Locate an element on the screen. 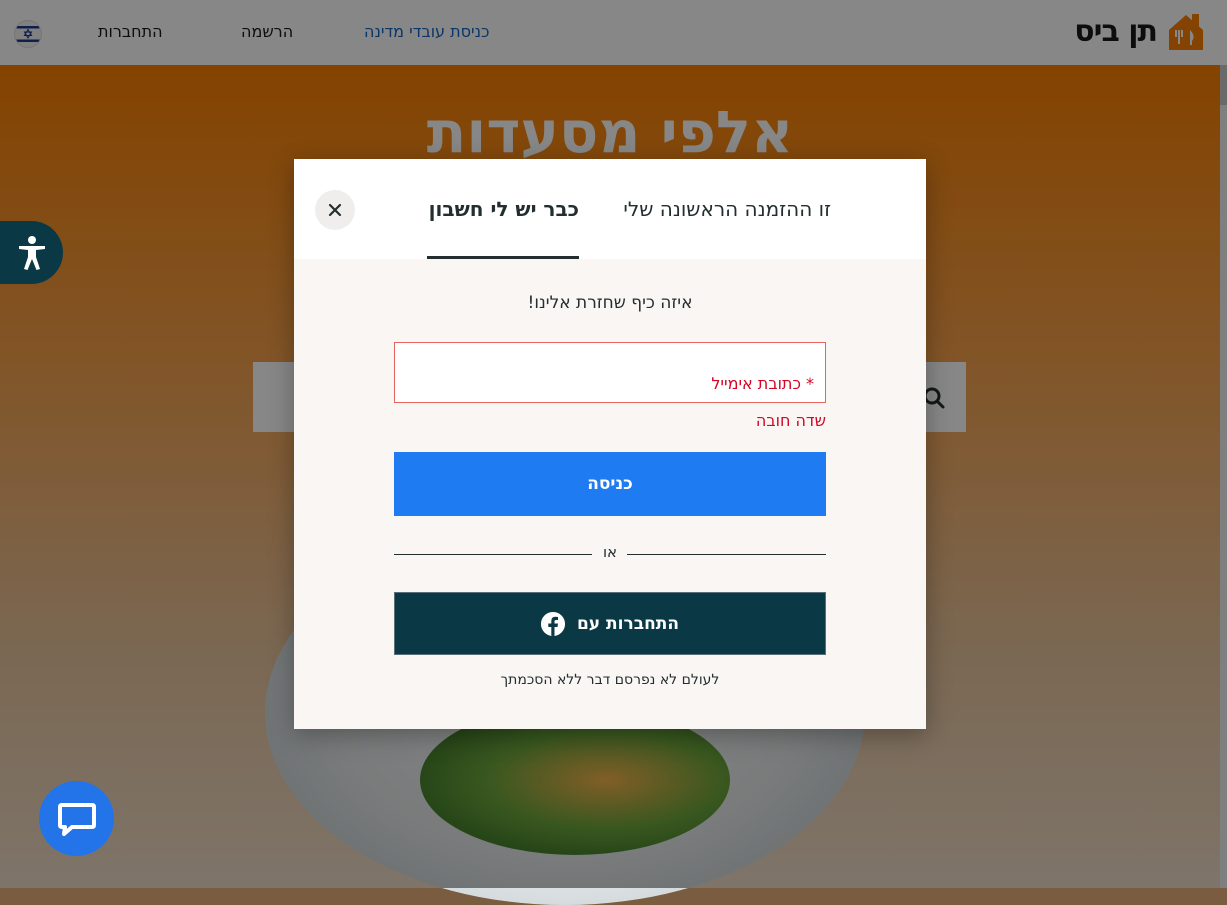 The width and height of the screenshot is (1227, 905). facebook-login-button: התחברות עם is located at coordinates (610, 623).